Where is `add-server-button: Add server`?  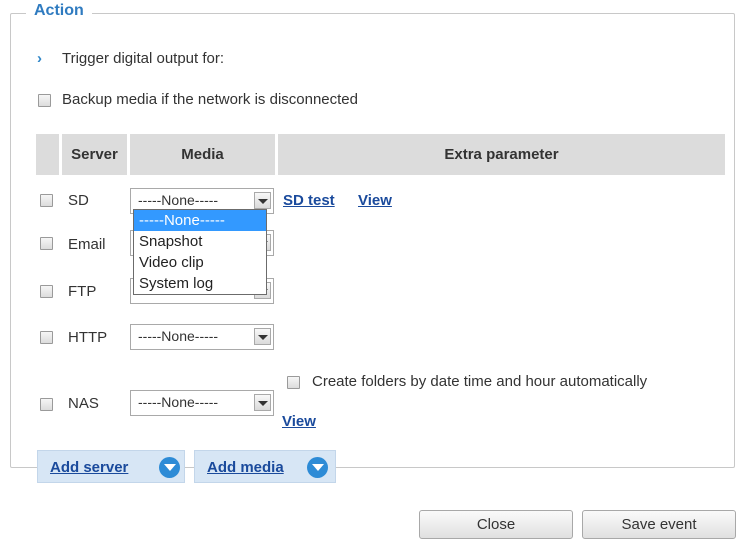
add-server-button: Add server is located at coordinates (111, 466).